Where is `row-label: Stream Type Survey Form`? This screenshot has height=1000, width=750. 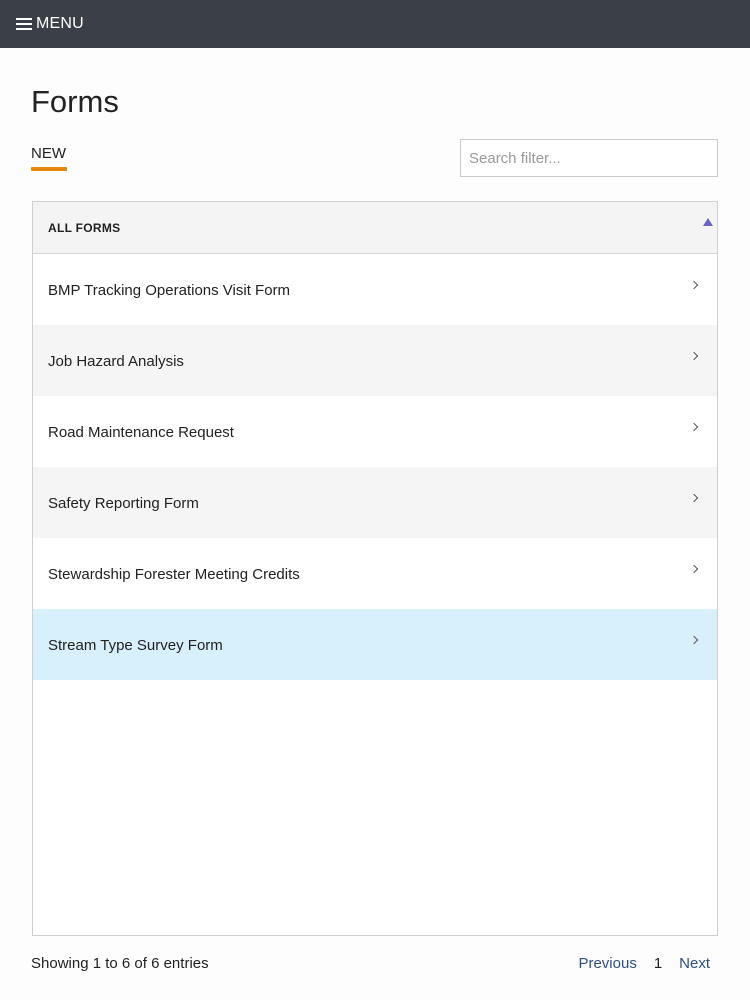
row-label: Stream Type Survey Form is located at coordinates (135, 645).